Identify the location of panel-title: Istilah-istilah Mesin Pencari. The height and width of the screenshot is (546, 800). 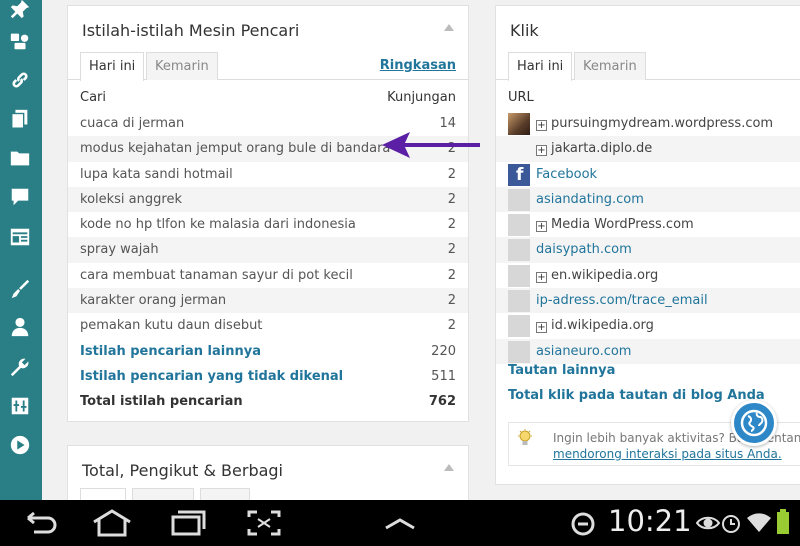
(191, 30).